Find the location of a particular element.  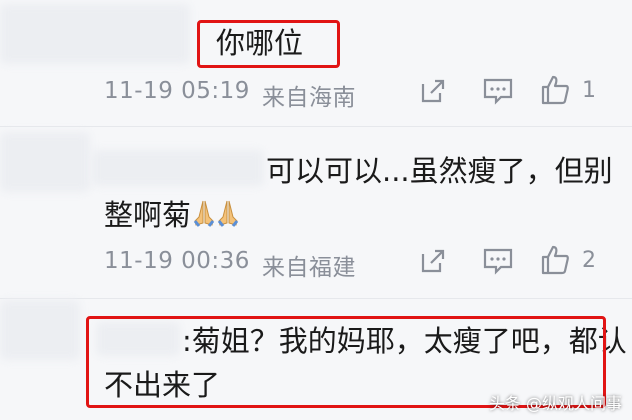

comment-1-meta: 11-19 05:19 来自海南 1 is located at coordinates (316, 92).